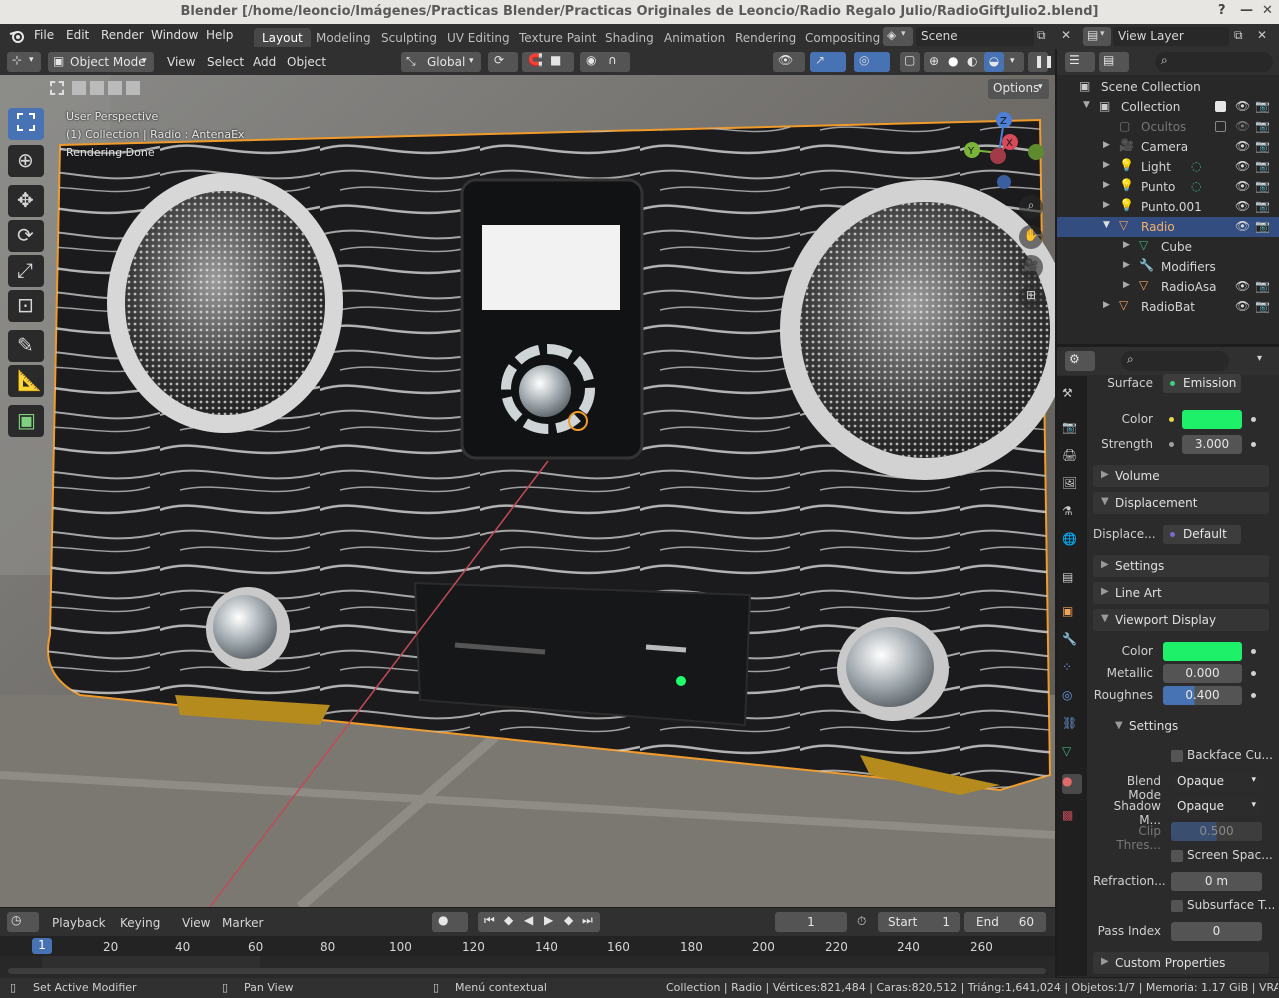 The height and width of the screenshot is (998, 1279). Describe the element at coordinates (568, 920) in the screenshot. I see `next-keyframe-icon: ◆` at that location.